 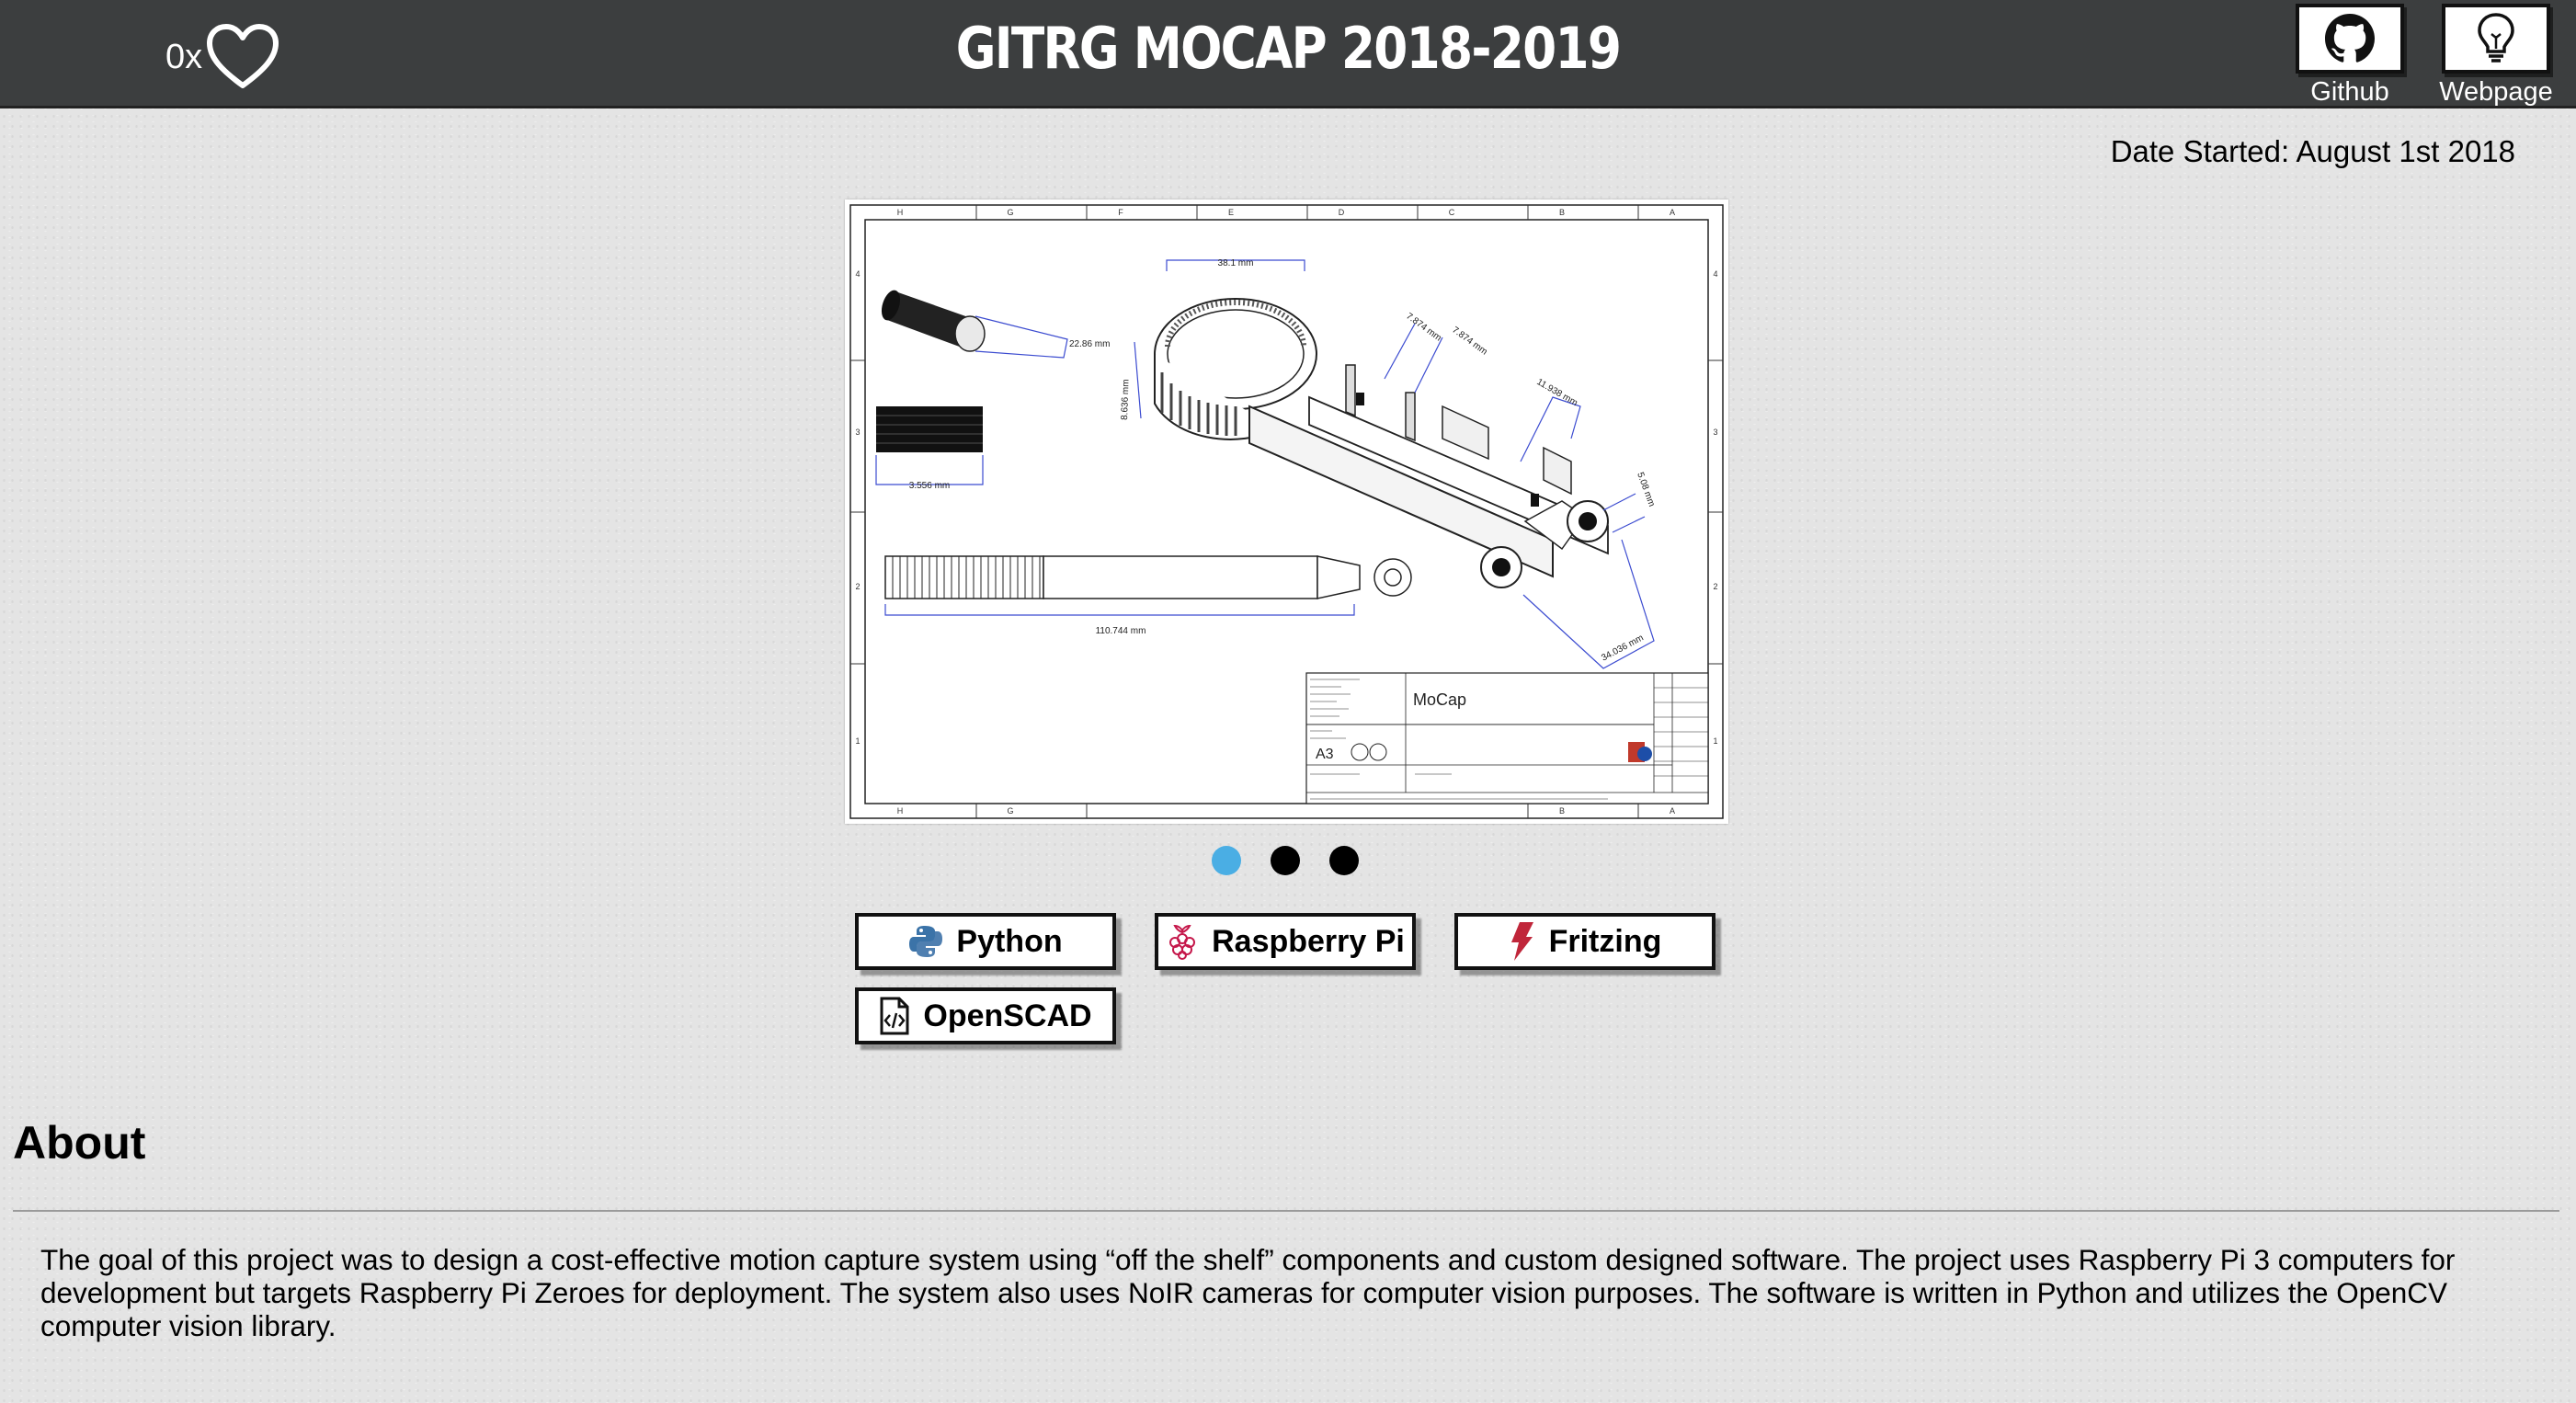 I want to click on webpage-label: Webpage, so click(x=2496, y=92).